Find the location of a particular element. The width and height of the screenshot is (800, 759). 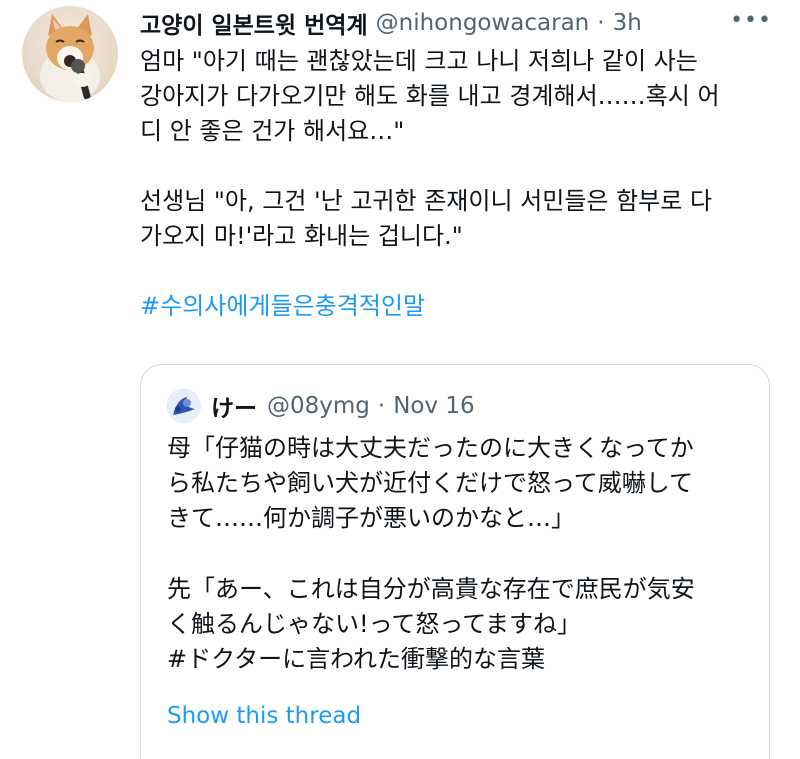

quoted-user-handle: @08ymg is located at coordinates (318, 406).